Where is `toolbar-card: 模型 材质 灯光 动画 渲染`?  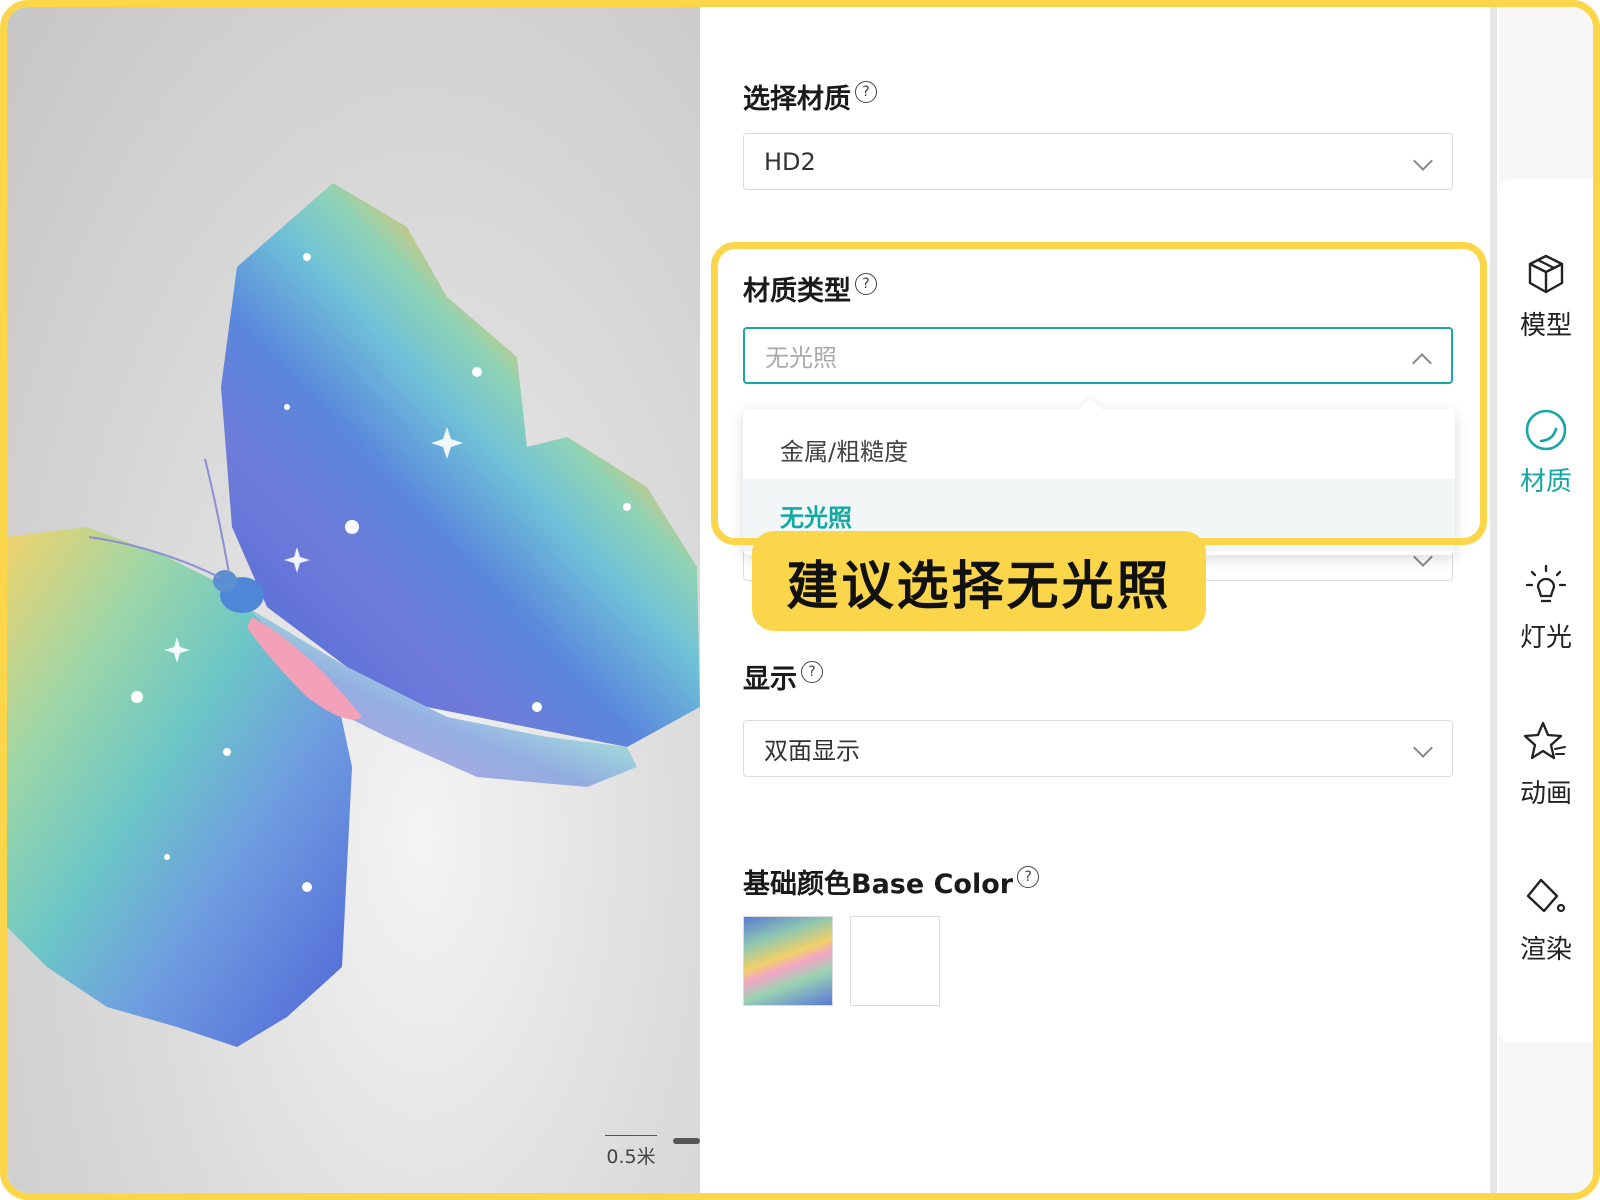
toolbar-card: 模型 材质 灯光 动画 渲染 is located at coordinates (1546, 611).